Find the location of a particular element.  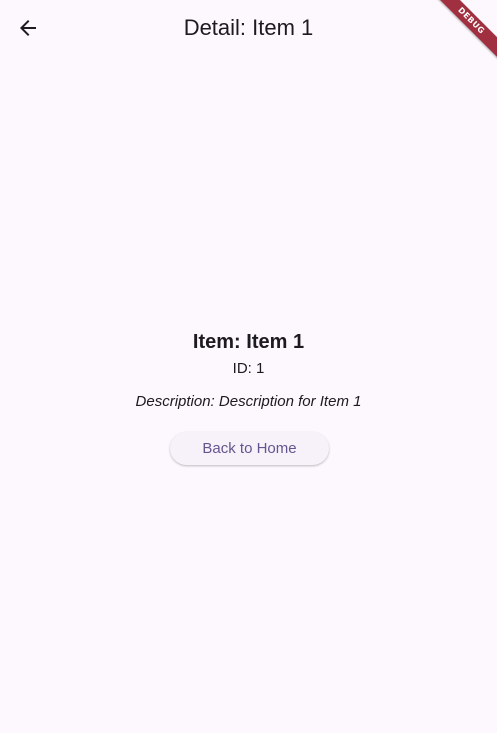

item-description: Description: Description for Item 1 is located at coordinates (248, 401).